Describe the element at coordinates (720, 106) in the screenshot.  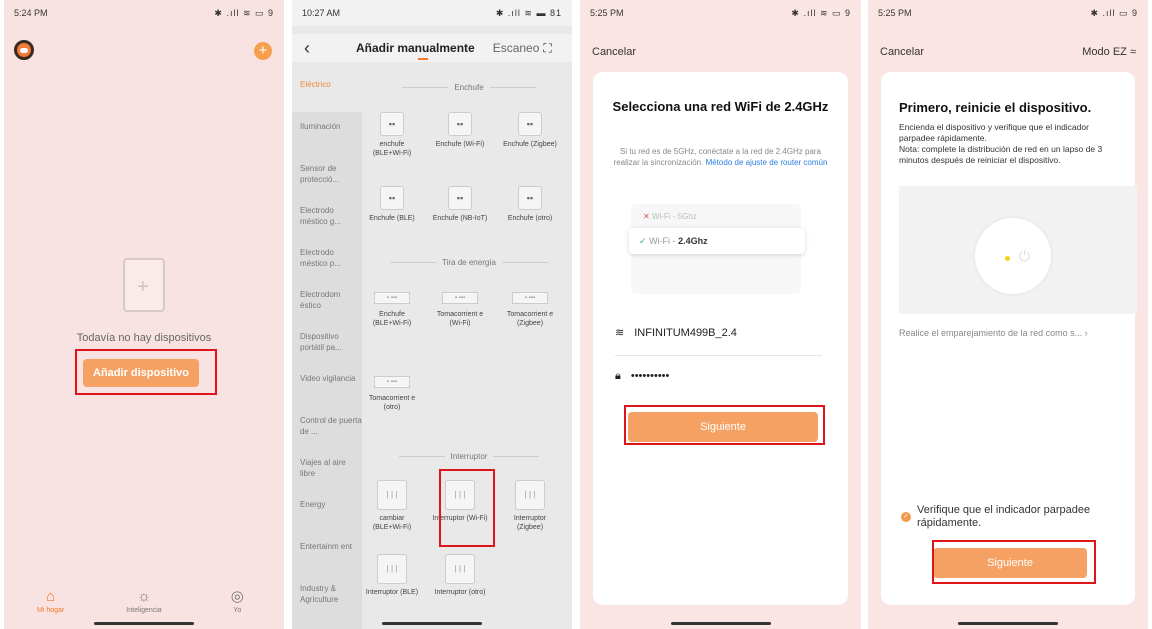
I see `page-title: Selecciona una red WiFi de 2.4GHz` at that location.